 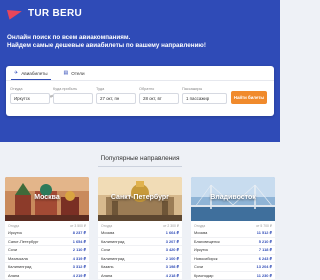 I want to click on list-item: Сочи 2 110 ₽, so click(x=47, y=250).